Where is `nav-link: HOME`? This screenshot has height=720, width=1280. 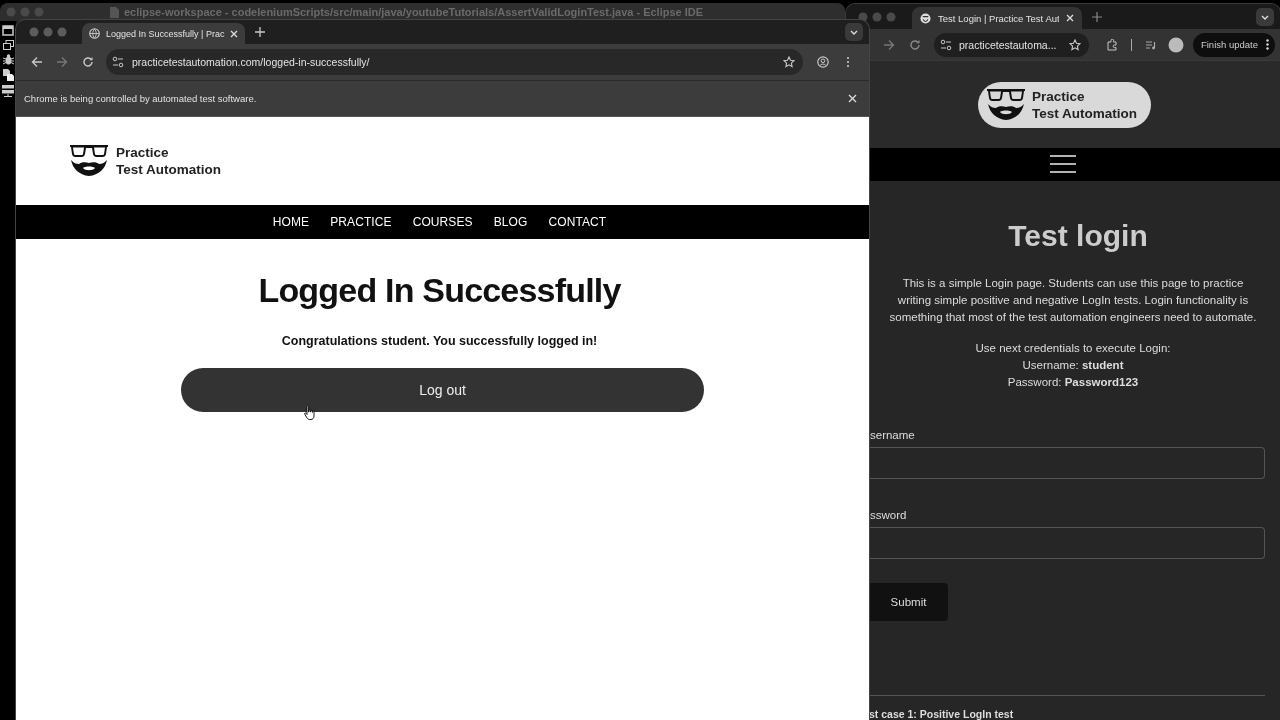
nav-link: HOME is located at coordinates (291, 222).